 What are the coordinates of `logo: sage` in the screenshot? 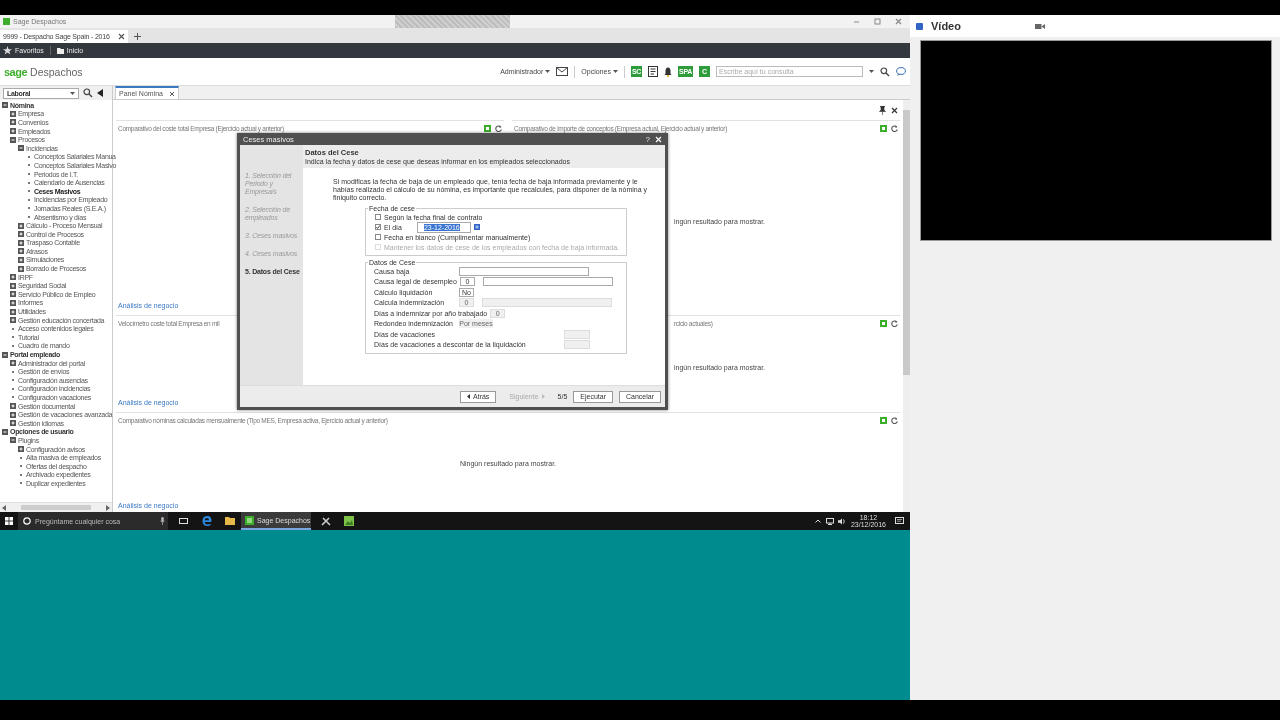 It's located at (16, 71).